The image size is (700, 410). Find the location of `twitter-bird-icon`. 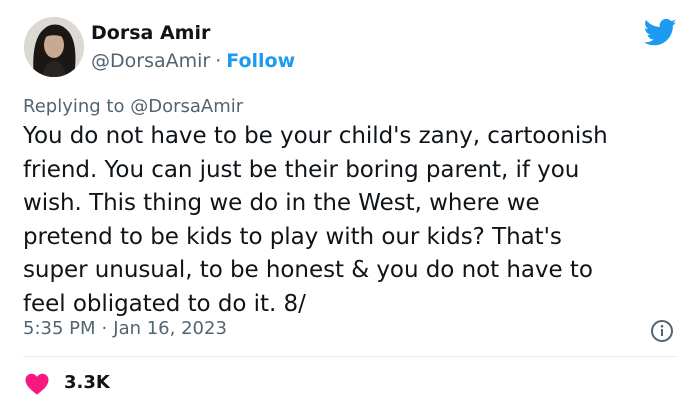

twitter-bird-icon is located at coordinates (660, 32).